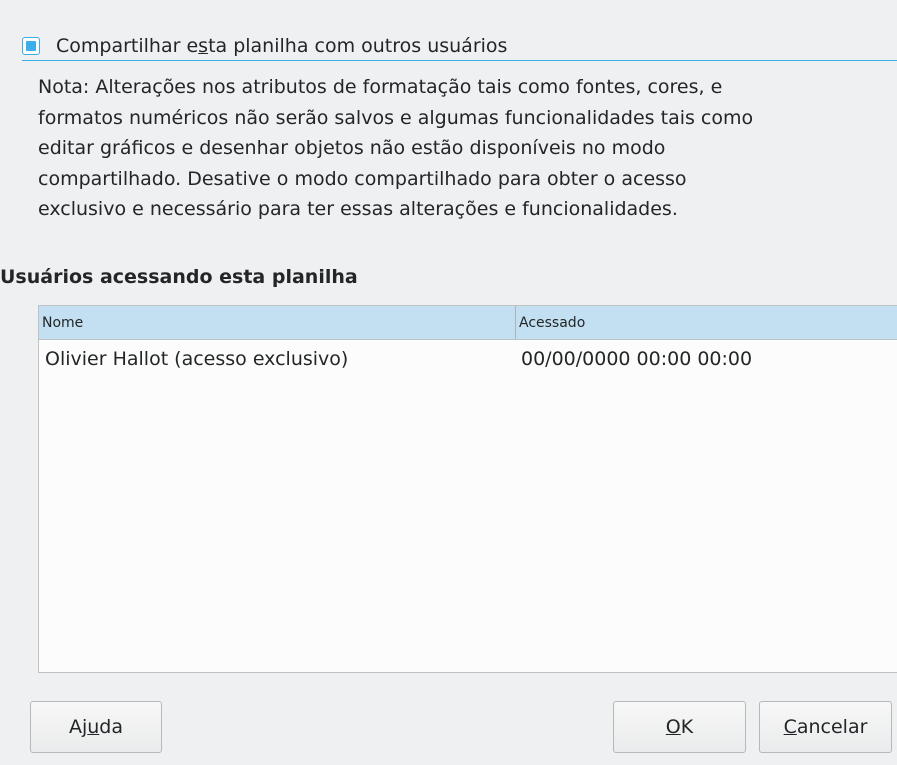 The width and height of the screenshot is (897, 765). What do you see at coordinates (358, 45) in the screenshot?
I see `share-label-after: ta planilha com outros usuários` at bounding box center [358, 45].